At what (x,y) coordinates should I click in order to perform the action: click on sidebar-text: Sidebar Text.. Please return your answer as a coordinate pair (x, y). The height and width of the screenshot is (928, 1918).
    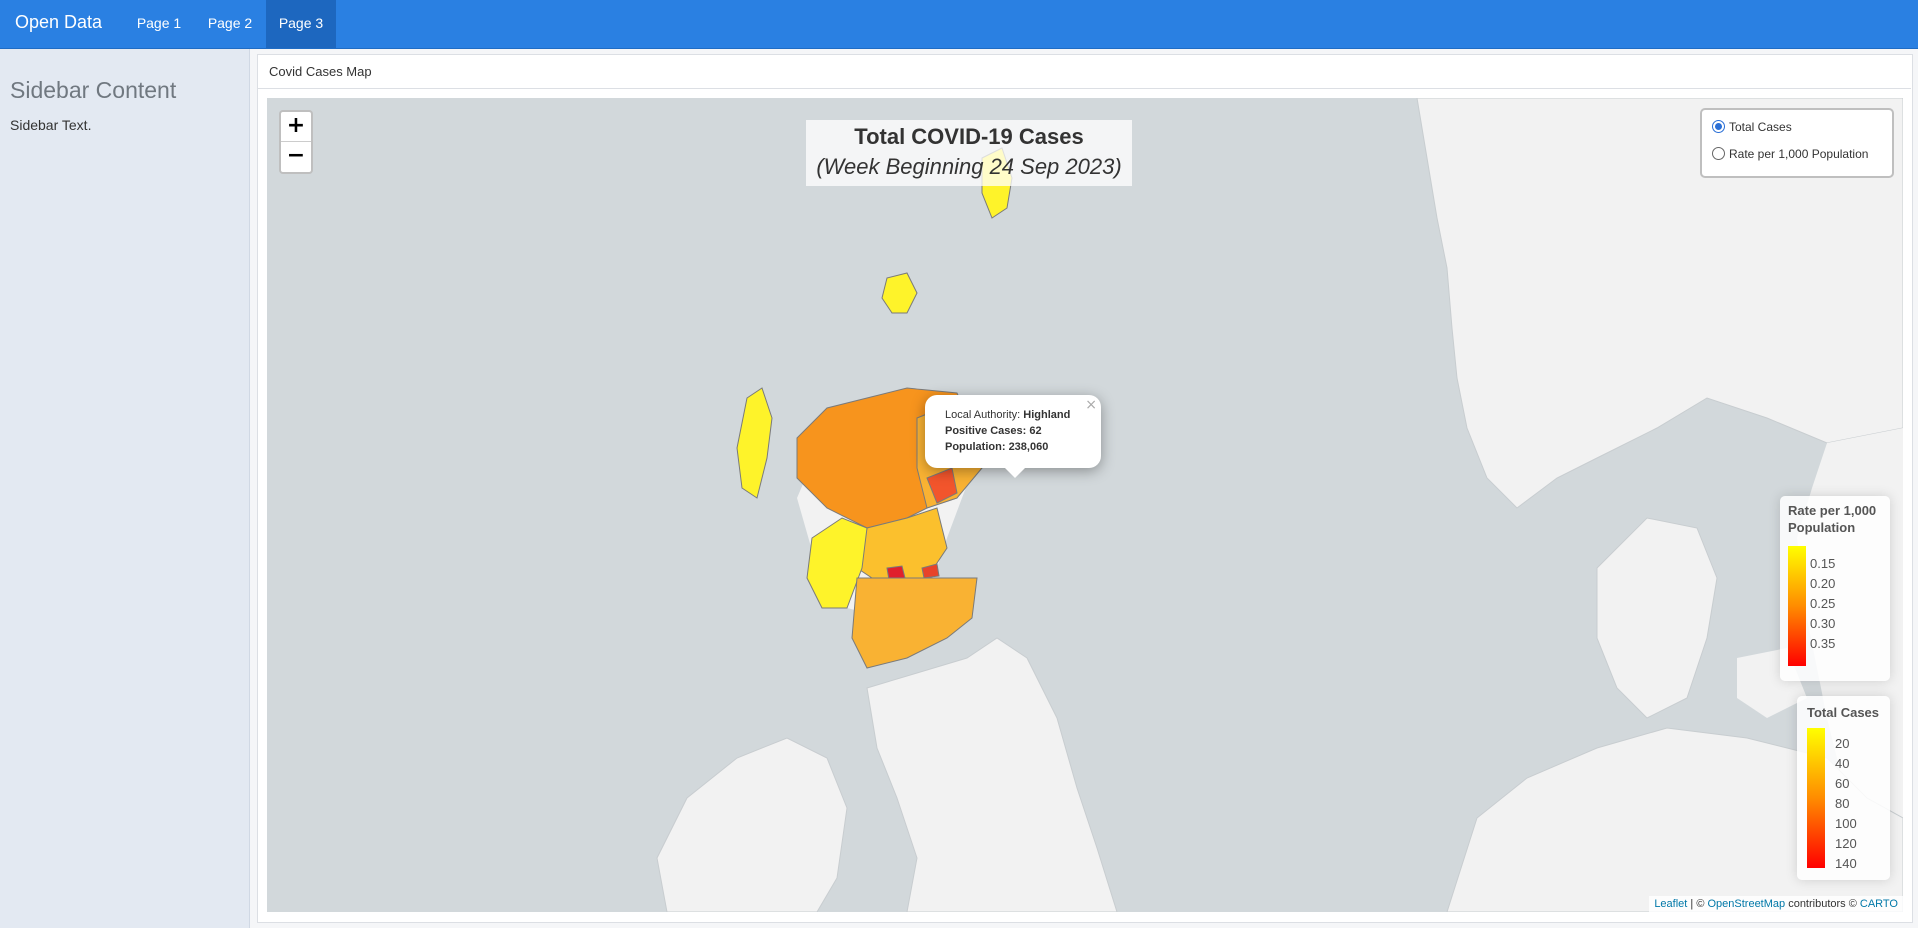
    Looking at the image, I should click on (51, 125).